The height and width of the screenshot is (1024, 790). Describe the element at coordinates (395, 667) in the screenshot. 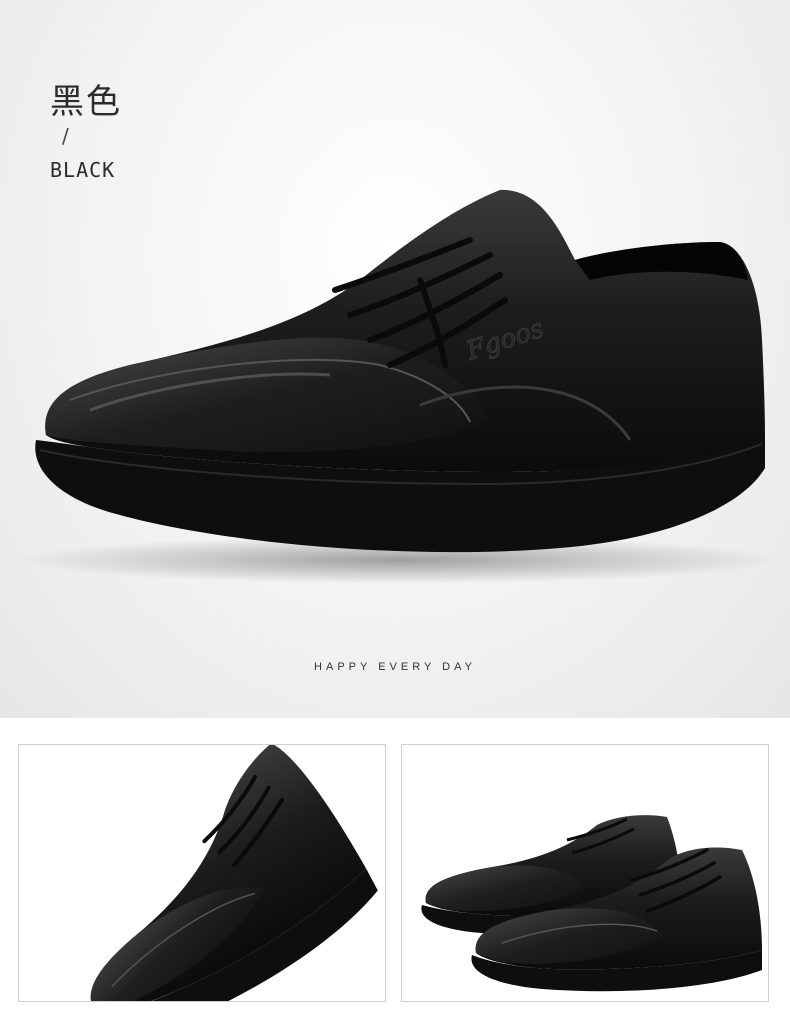

I see `tagline: HAPPY EVERY DAY` at that location.